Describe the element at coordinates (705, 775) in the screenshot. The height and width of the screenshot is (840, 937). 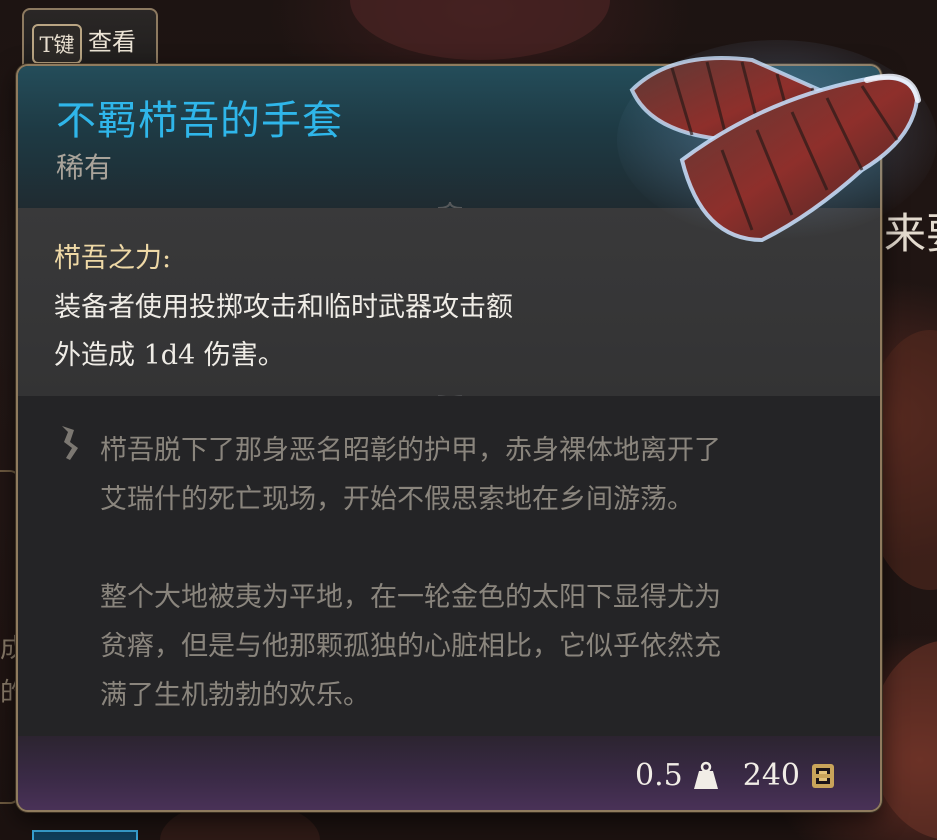
I see `weight-icon` at that location.